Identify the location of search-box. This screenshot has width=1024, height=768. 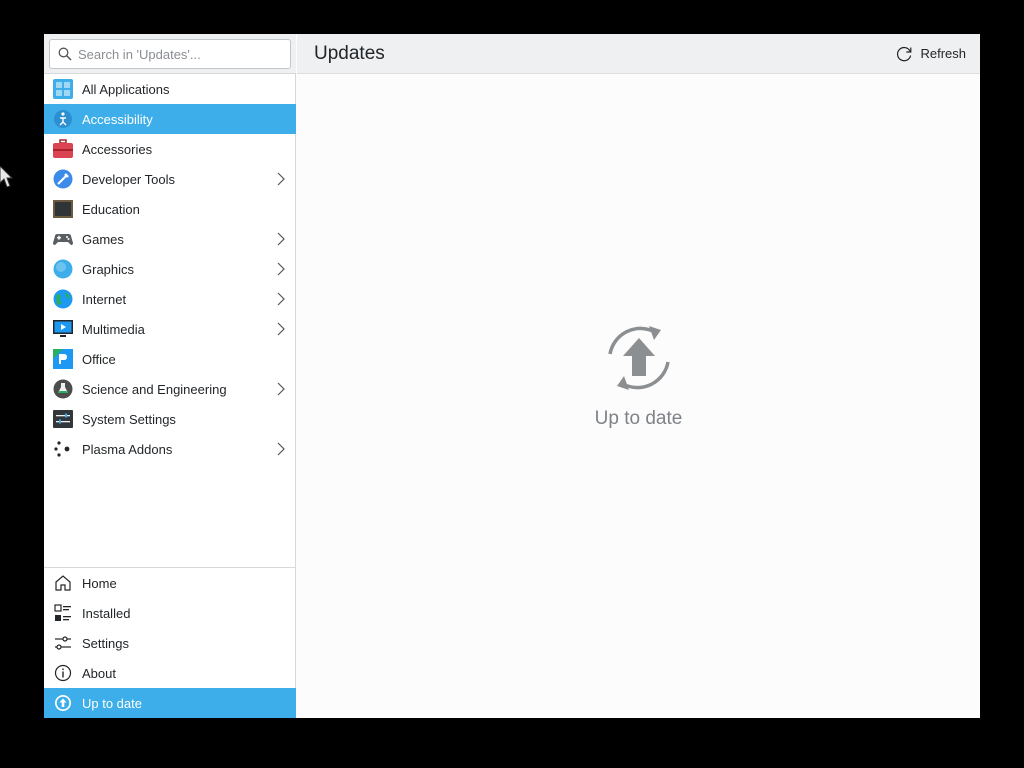
(170, 54).